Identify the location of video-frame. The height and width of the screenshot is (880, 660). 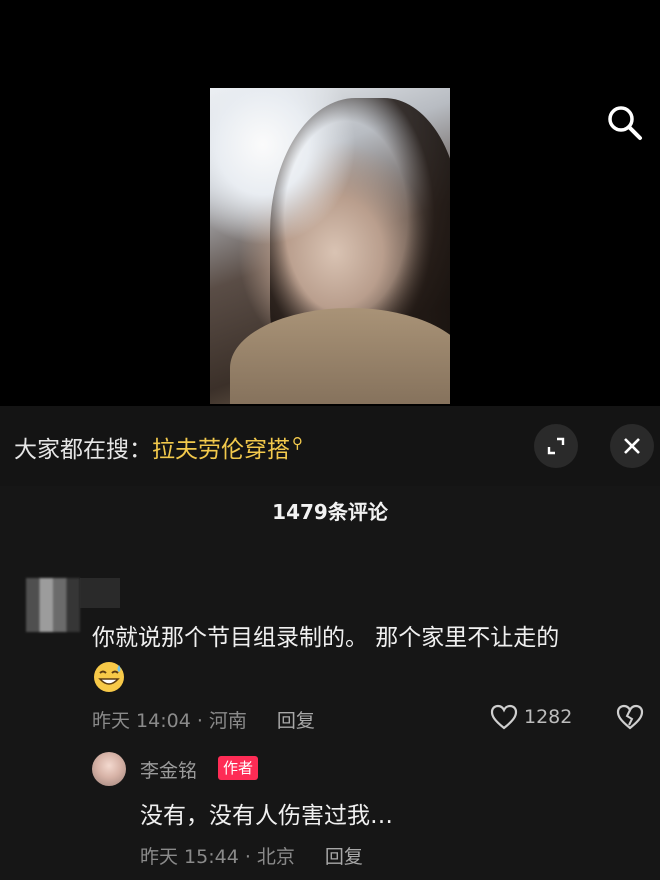
(330, 246).